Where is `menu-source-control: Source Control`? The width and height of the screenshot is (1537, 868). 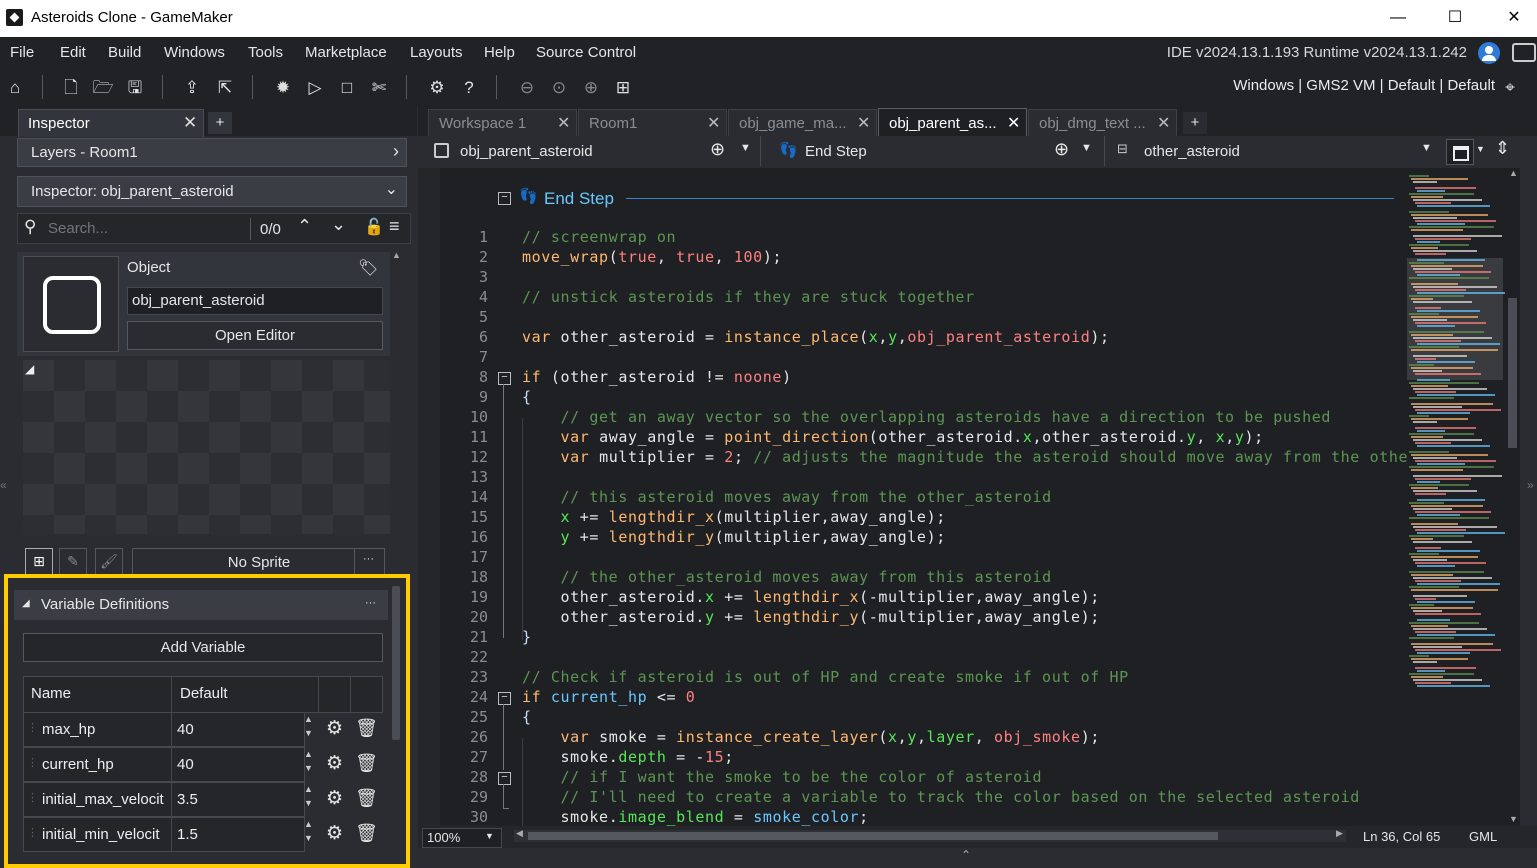 menu-source-control: Source Control is located at coordinates (586, 52).